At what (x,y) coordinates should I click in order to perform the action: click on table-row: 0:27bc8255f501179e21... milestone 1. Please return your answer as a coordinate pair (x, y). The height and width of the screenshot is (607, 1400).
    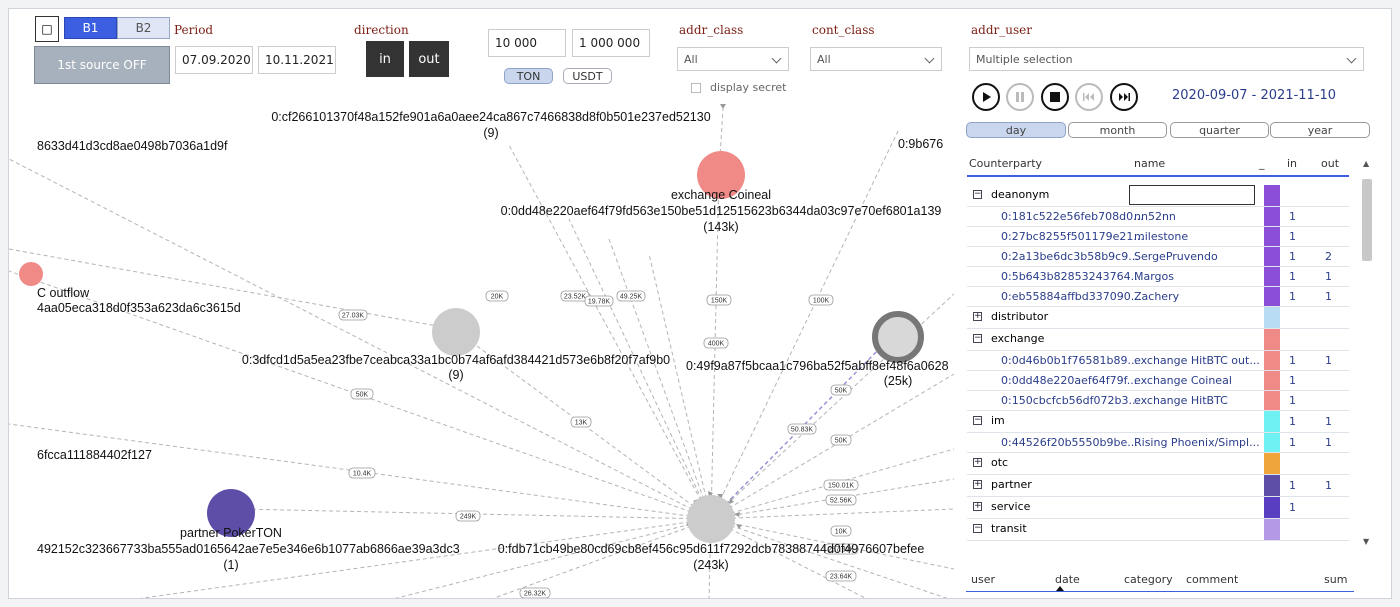
    Looking at the image, I should click on (1158, 237).